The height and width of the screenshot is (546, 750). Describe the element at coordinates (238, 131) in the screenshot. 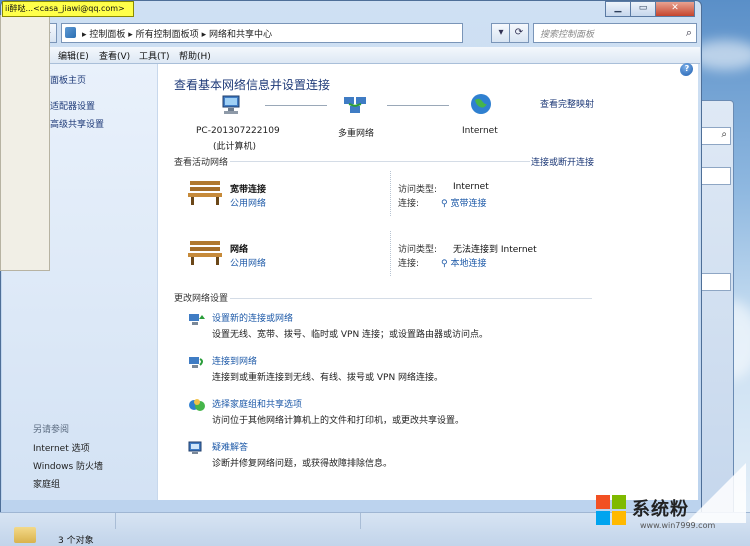

I see `pc-name-label: PC-201307222109` at that location.